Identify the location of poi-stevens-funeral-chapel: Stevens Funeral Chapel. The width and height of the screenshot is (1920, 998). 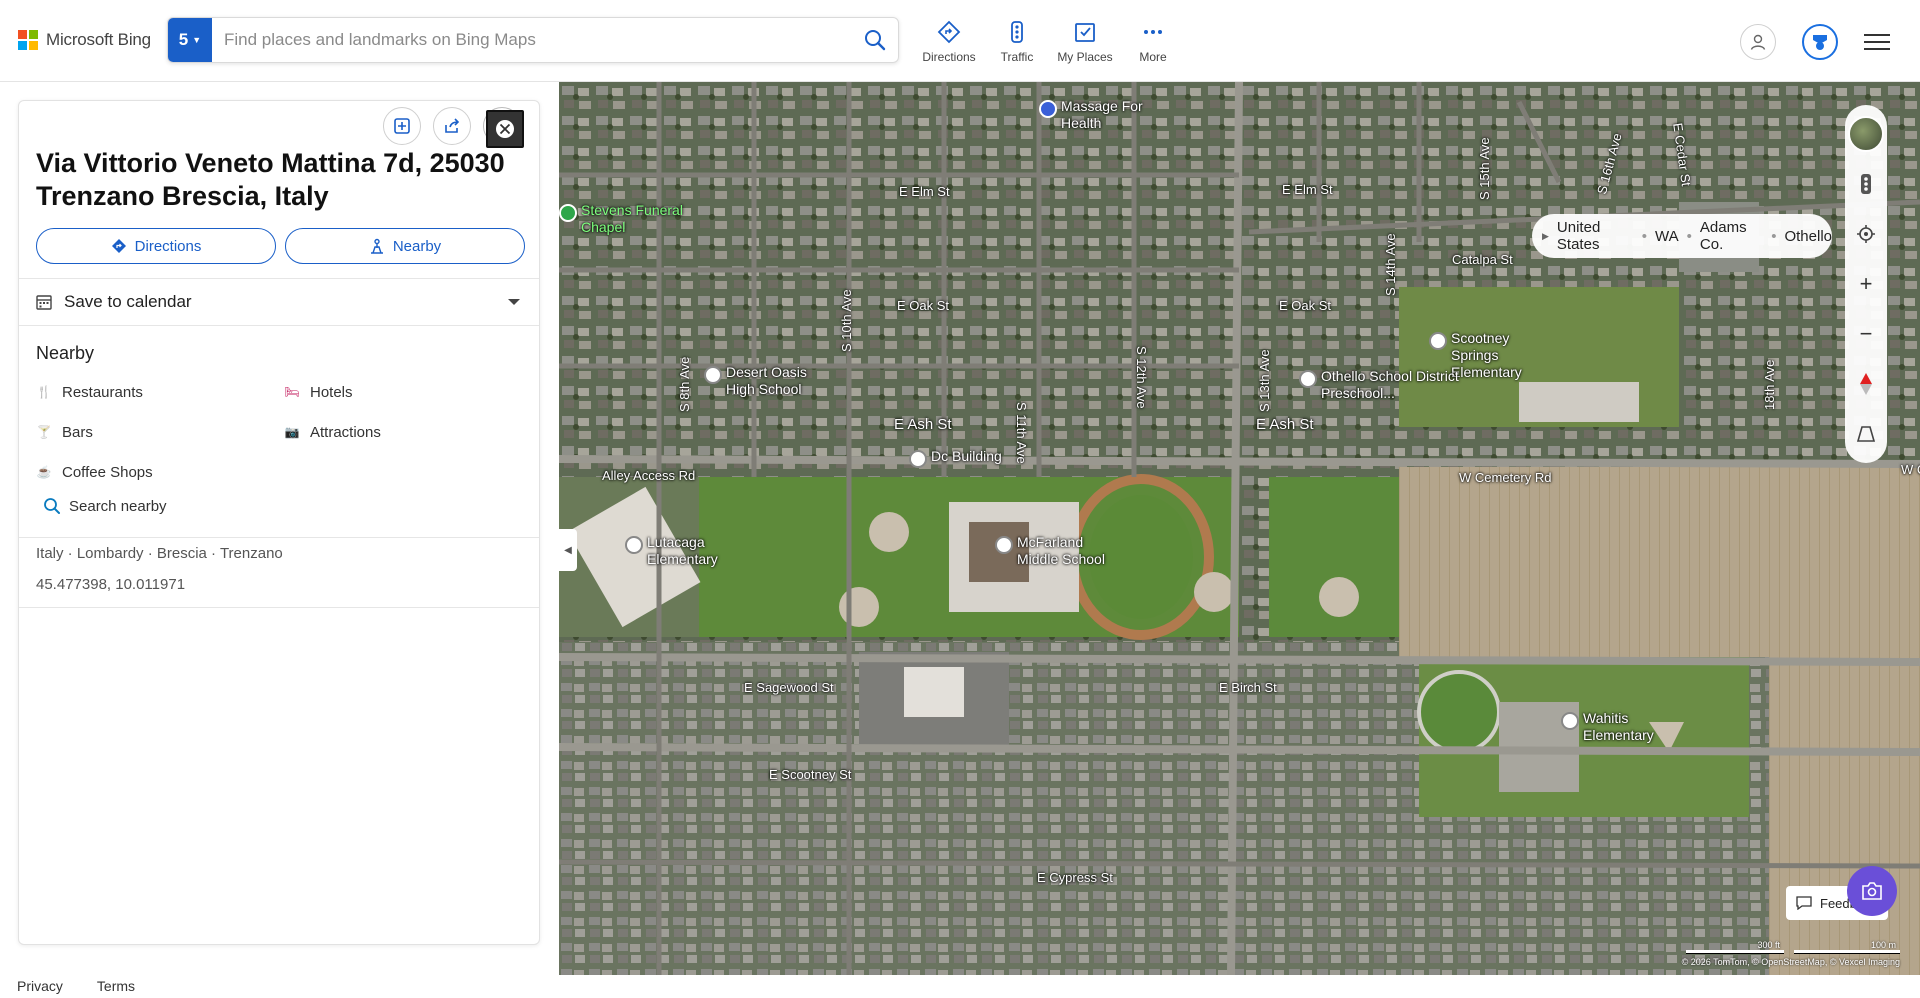
(624, 219).